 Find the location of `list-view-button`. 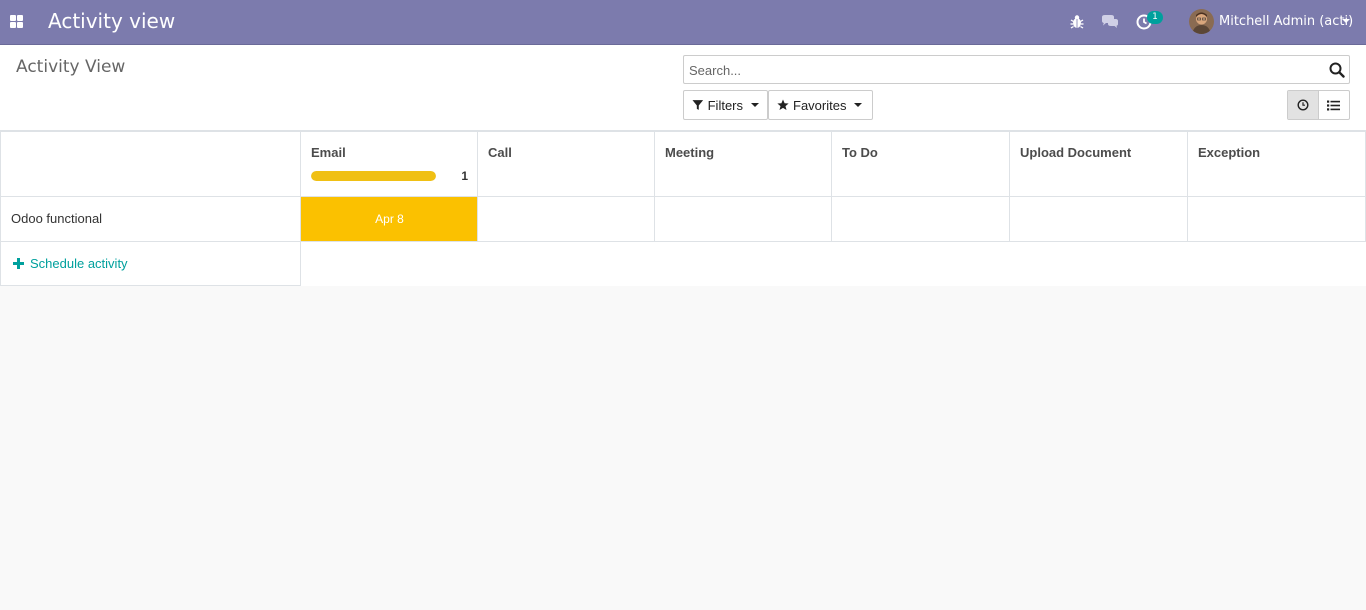

list-view-button is located at coordinates (1334, 105).